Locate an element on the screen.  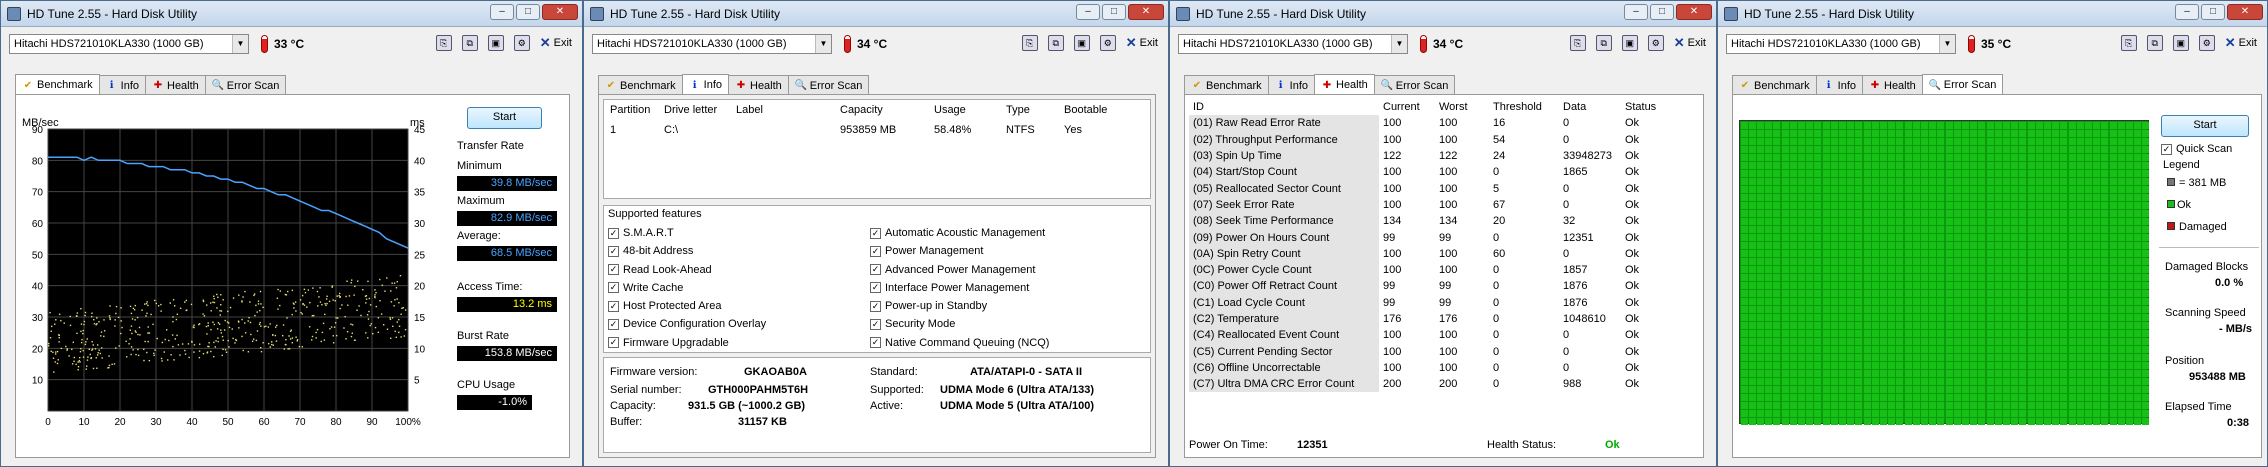
table-row: (05) Reallocated Sector Count 100 100 5 0 Ok is located at coordinates (1443, 188).